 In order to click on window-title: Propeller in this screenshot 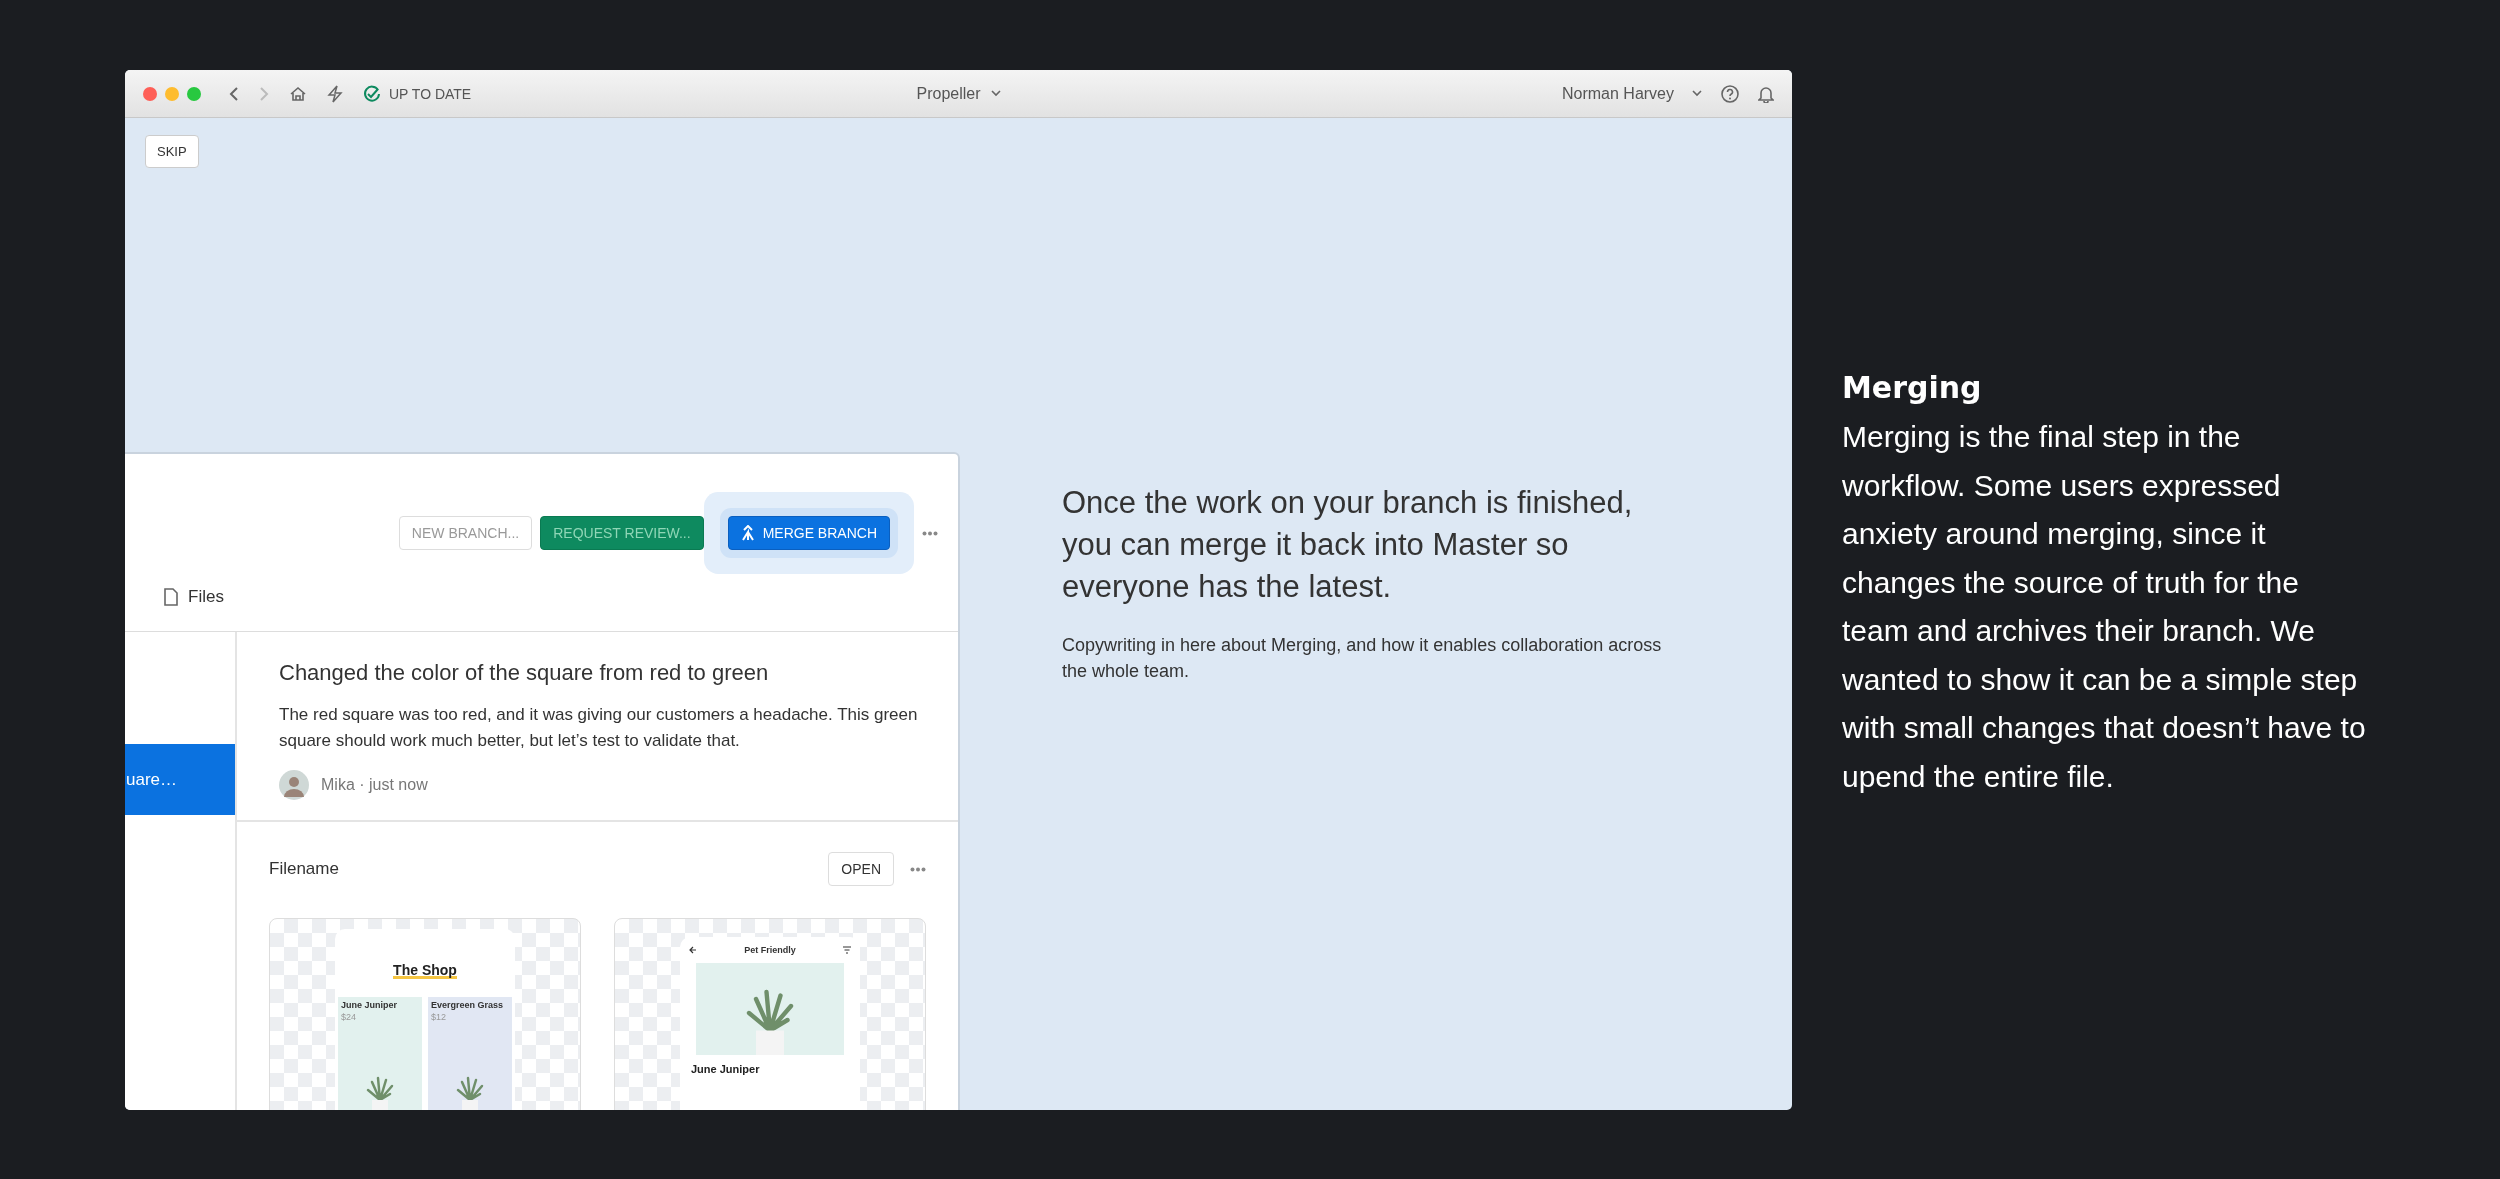, I will do `click(948, 93)`.